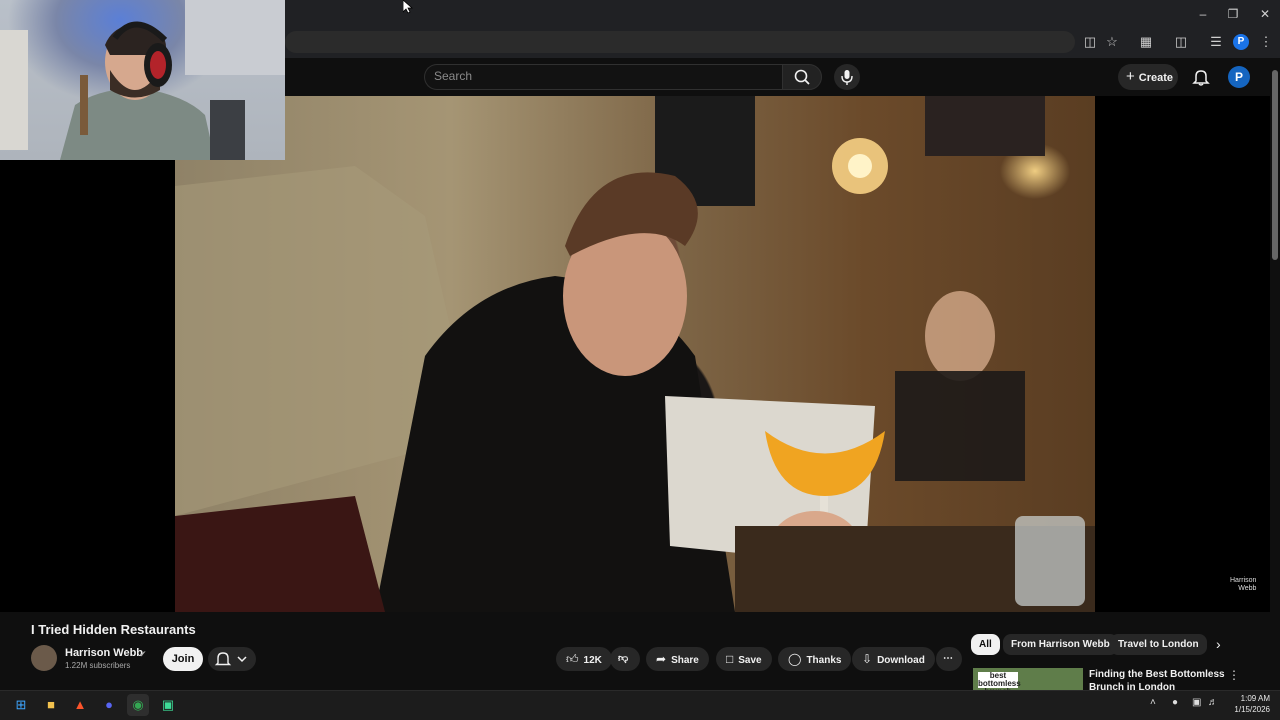 Image resolution: width=1280 pixels, height=720 pixels. I want to click on save-button: □ Save, so click(744, 659).